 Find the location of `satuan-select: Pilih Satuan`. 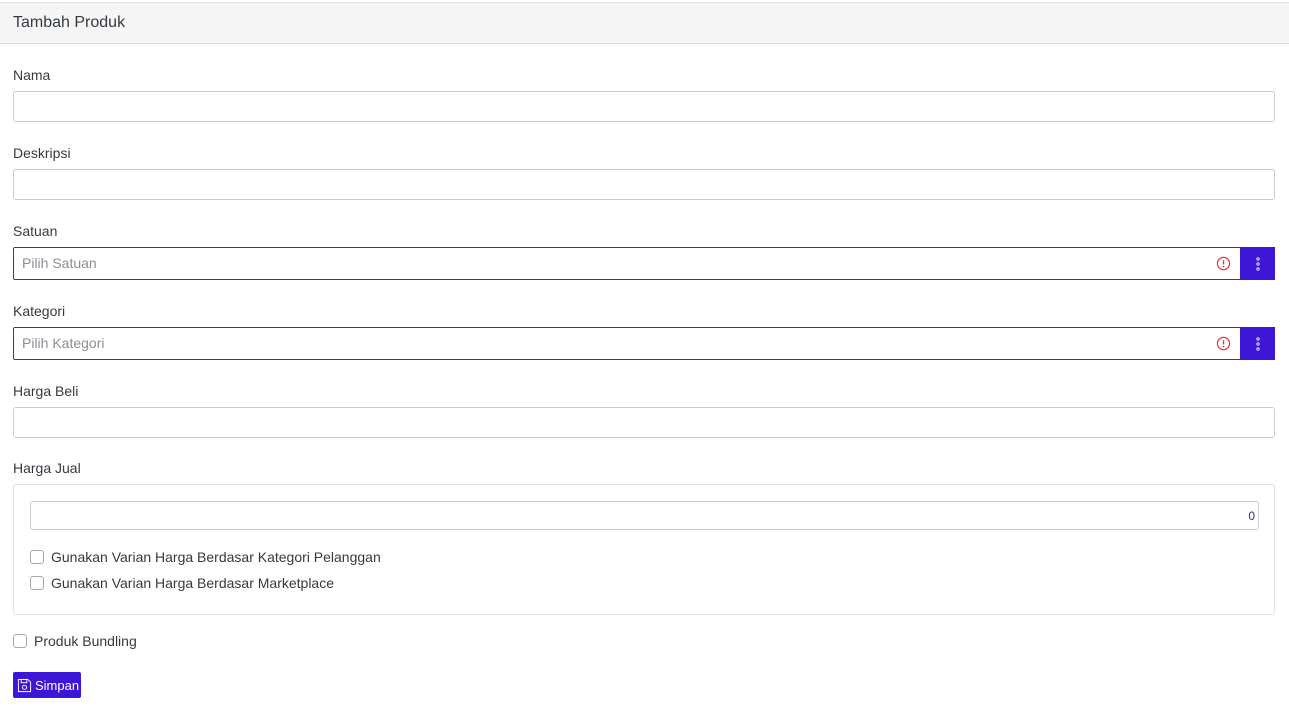

satuan-select: Pilih Satuan is located at coordinates (644, 263).